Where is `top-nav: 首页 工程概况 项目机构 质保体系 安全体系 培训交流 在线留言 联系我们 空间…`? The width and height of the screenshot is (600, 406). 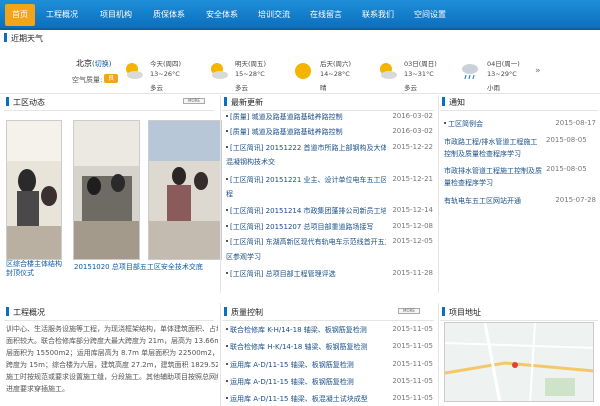 top-nav: 首页 工程概况 项目机构 质保体系 安全体系 培训交流 在线留言 联系我们 空间… is located at coordinates (300, 15).